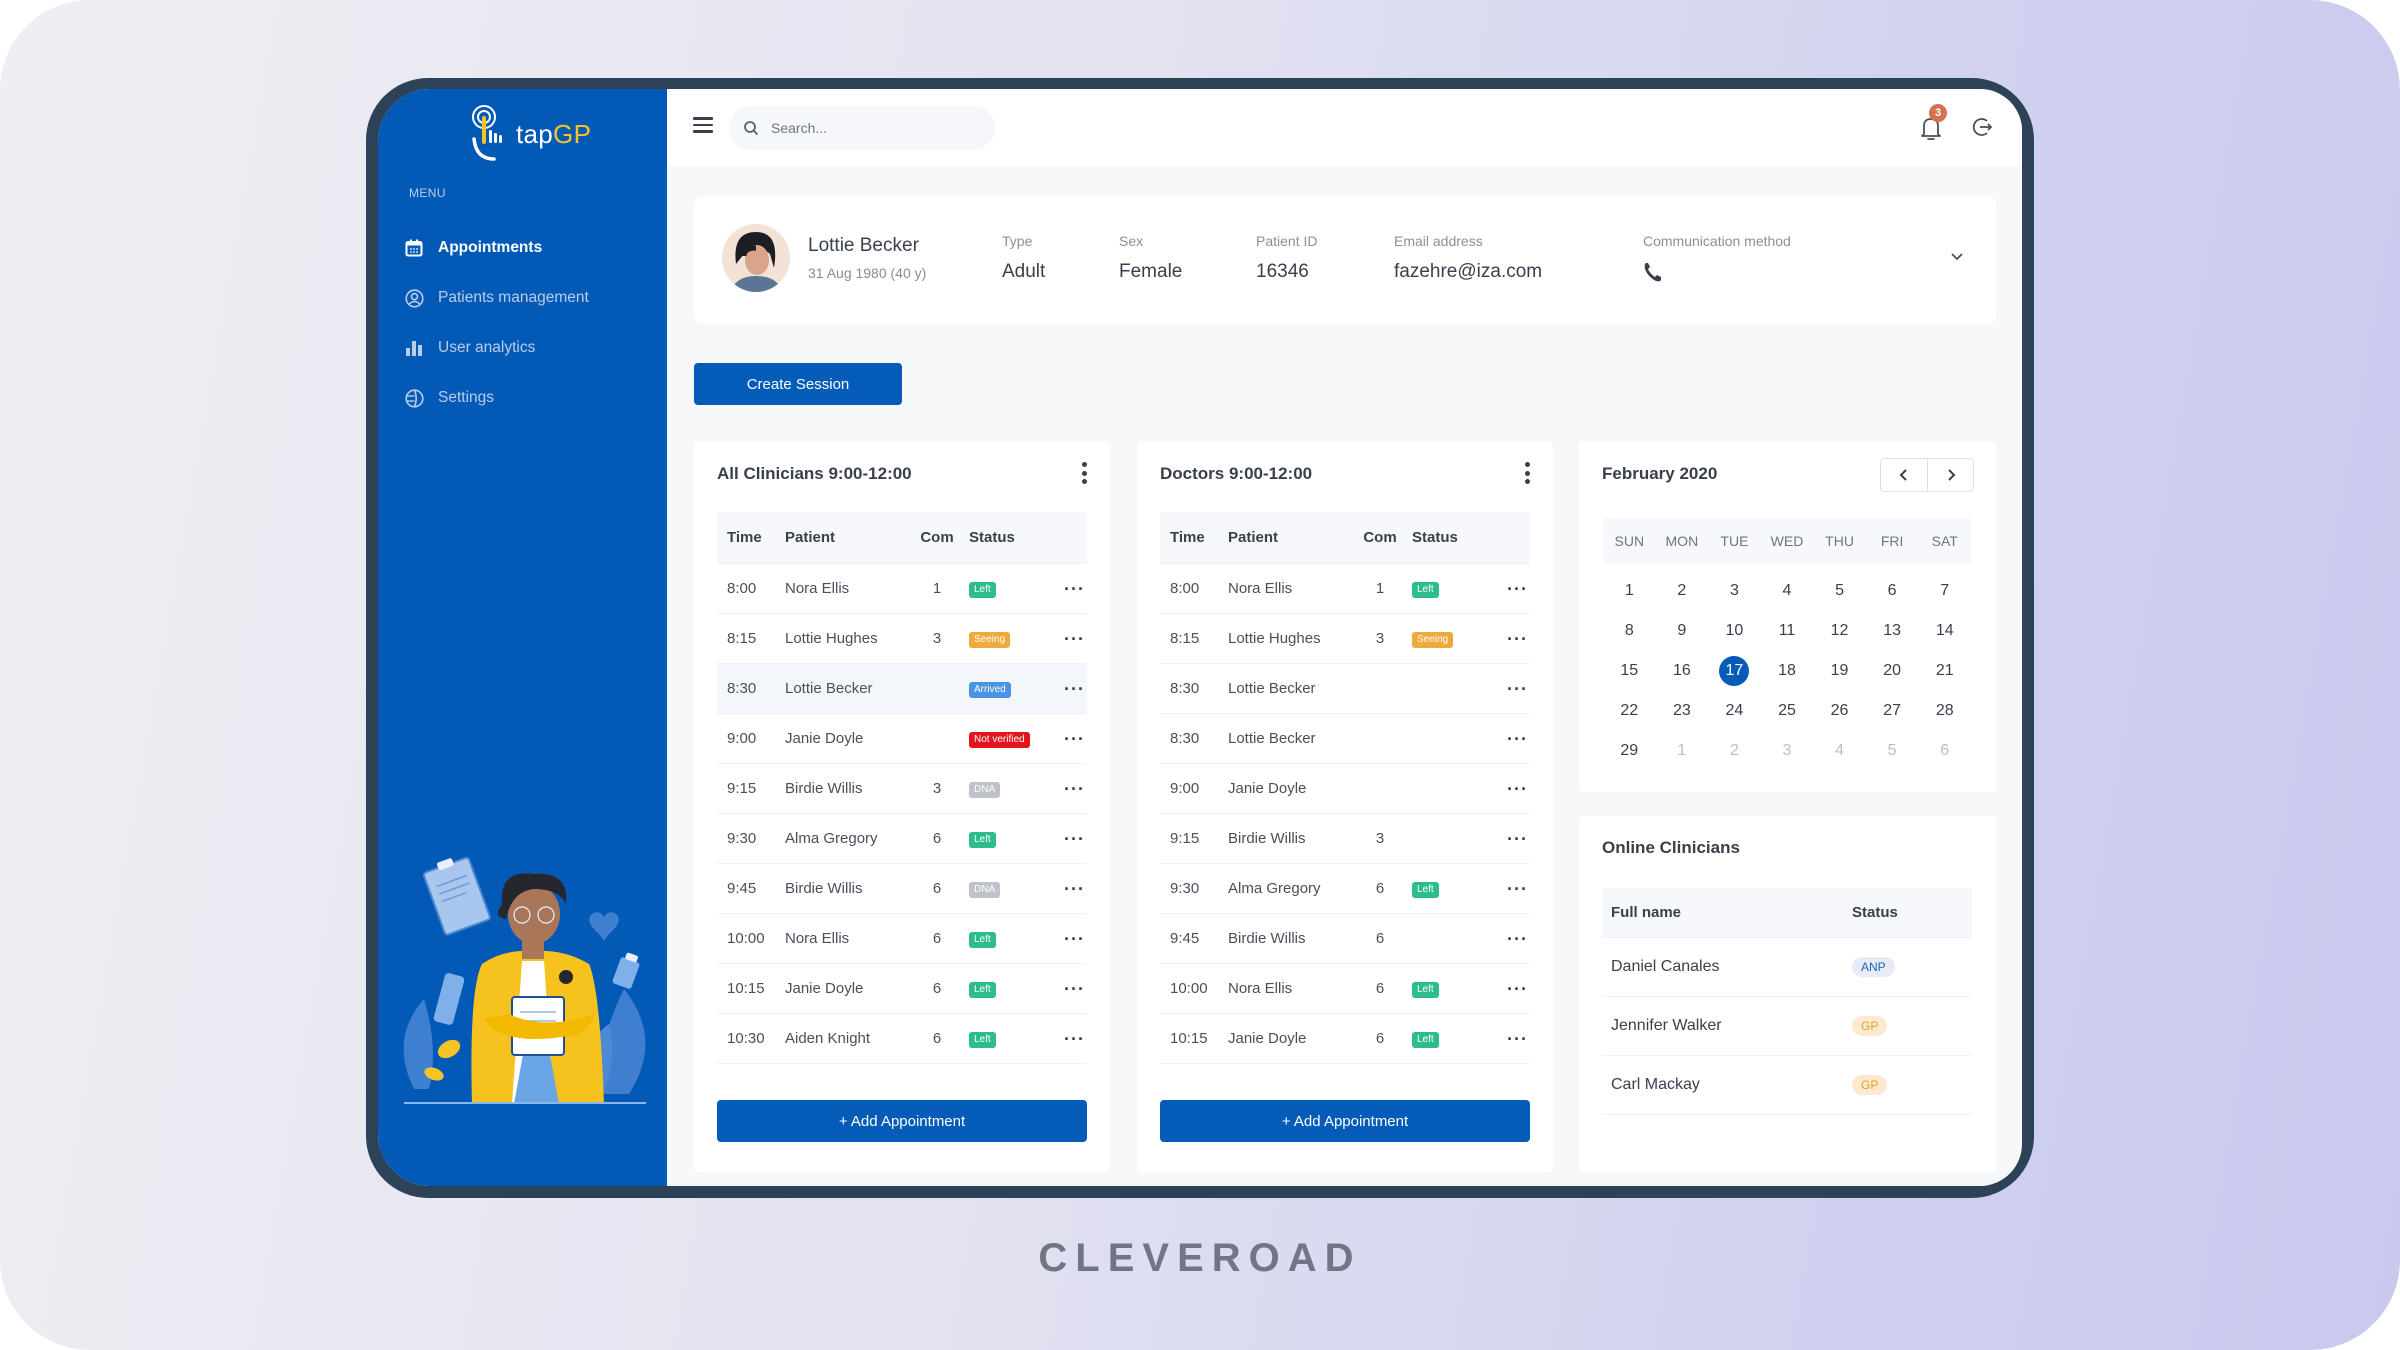 The image size is (2400, 1350). What do you see at coordinates (1682, 671) in the screenshot?
I see `calendar-day: 16` at bounding box center [1682, 671].